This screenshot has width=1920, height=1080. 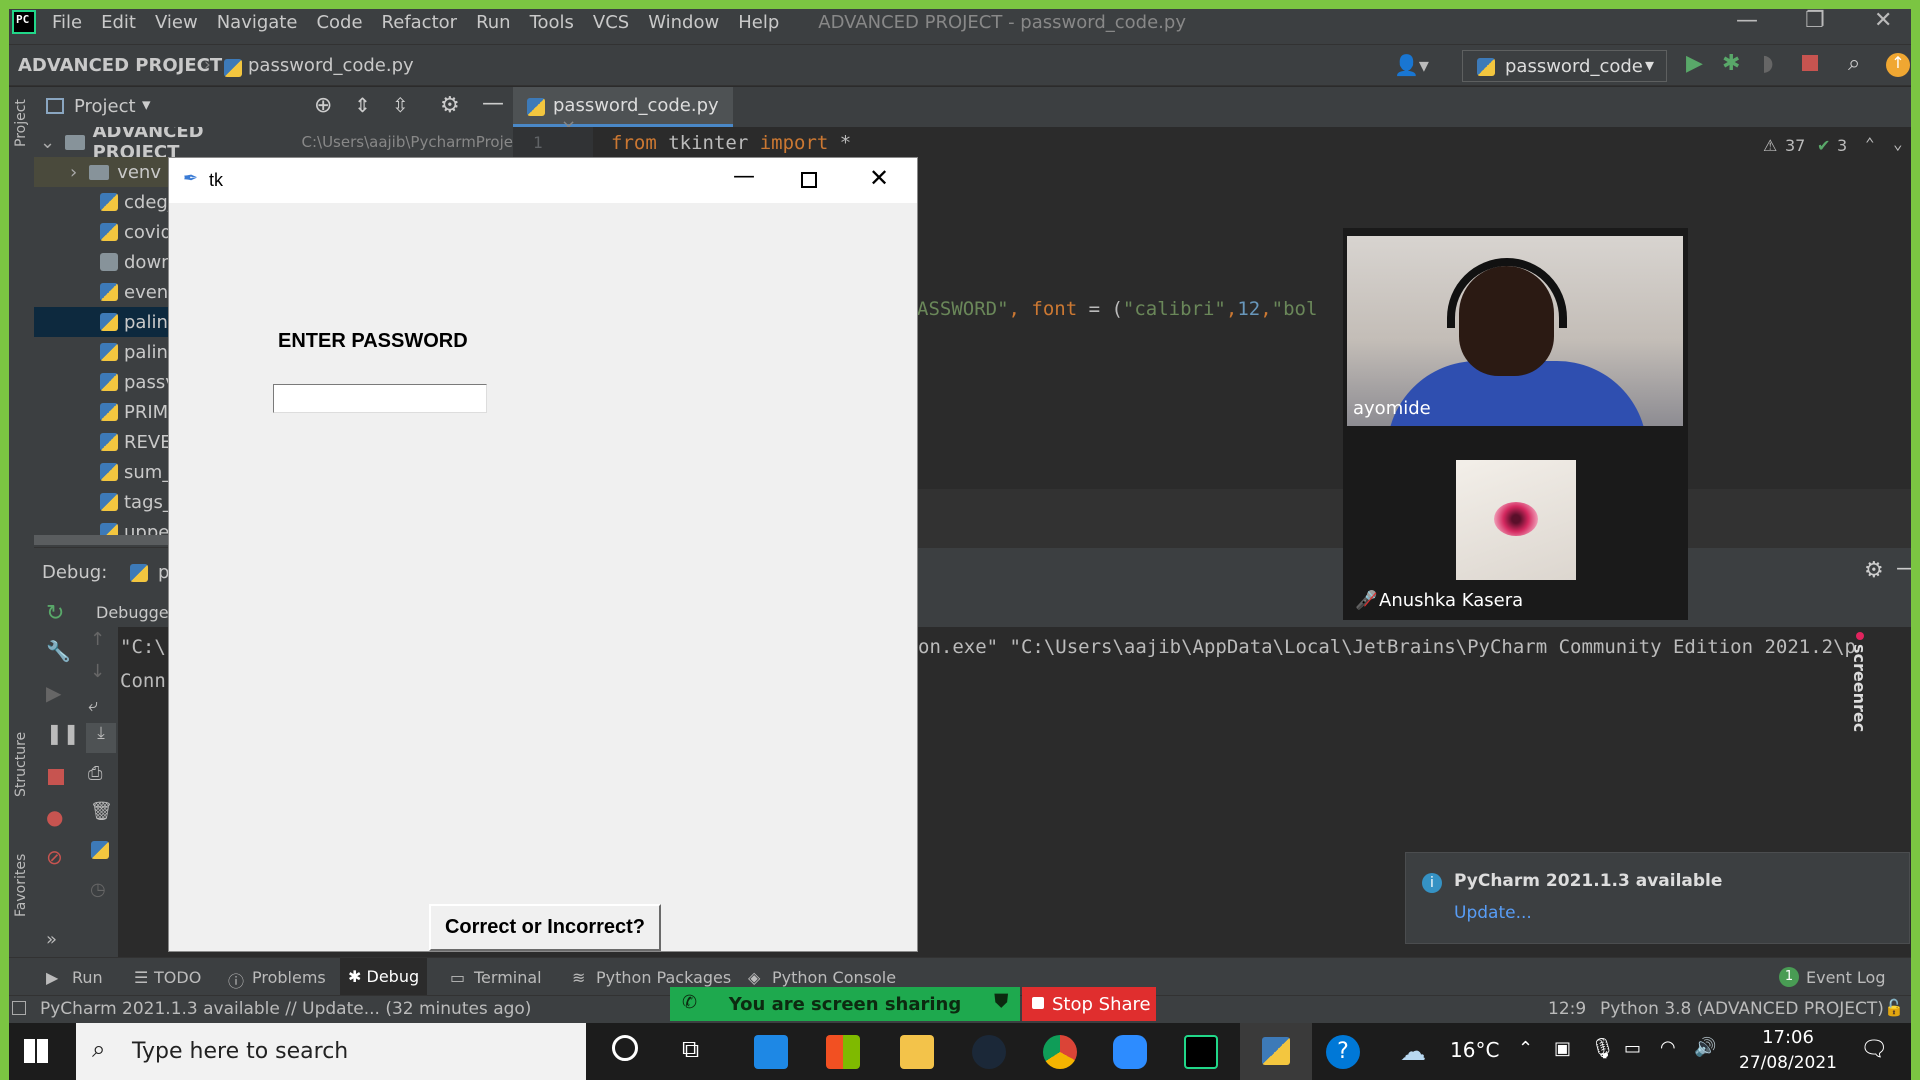 What do you see at coordinates (100, 850) in the screenshot?
I see `python-console-icon` at bounding box center [100, 850].